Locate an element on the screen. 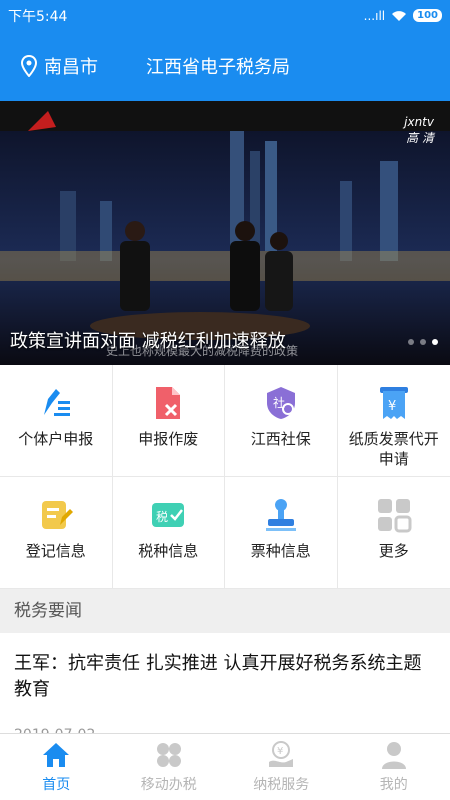 The image size is (450, 800). apps-icon is located at coordinates (168, 755).